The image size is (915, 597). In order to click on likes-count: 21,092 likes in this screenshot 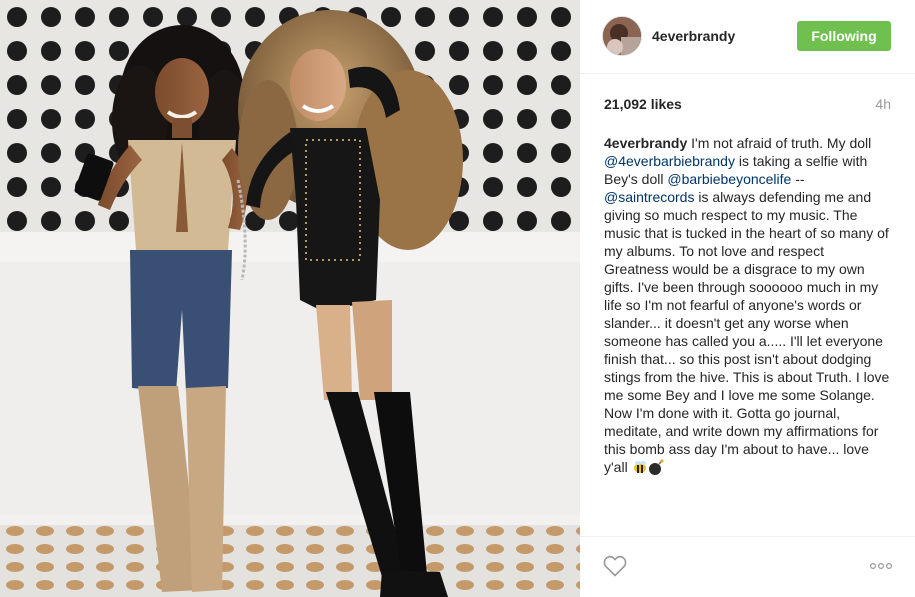, I will do `click(643, 104)`.